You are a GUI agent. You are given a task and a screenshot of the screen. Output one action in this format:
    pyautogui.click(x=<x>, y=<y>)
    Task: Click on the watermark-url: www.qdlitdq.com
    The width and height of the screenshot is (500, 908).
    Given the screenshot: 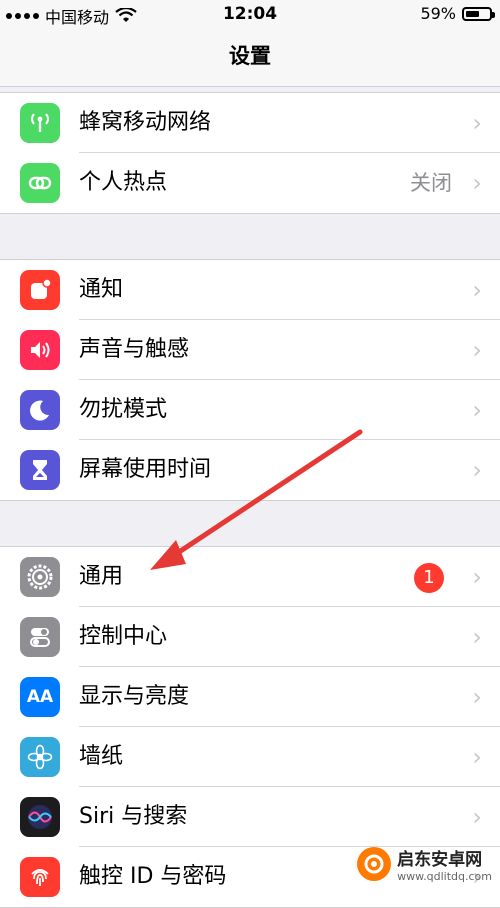 What is the action you would take?
    pyautogui.click(x=444, y=876)
    